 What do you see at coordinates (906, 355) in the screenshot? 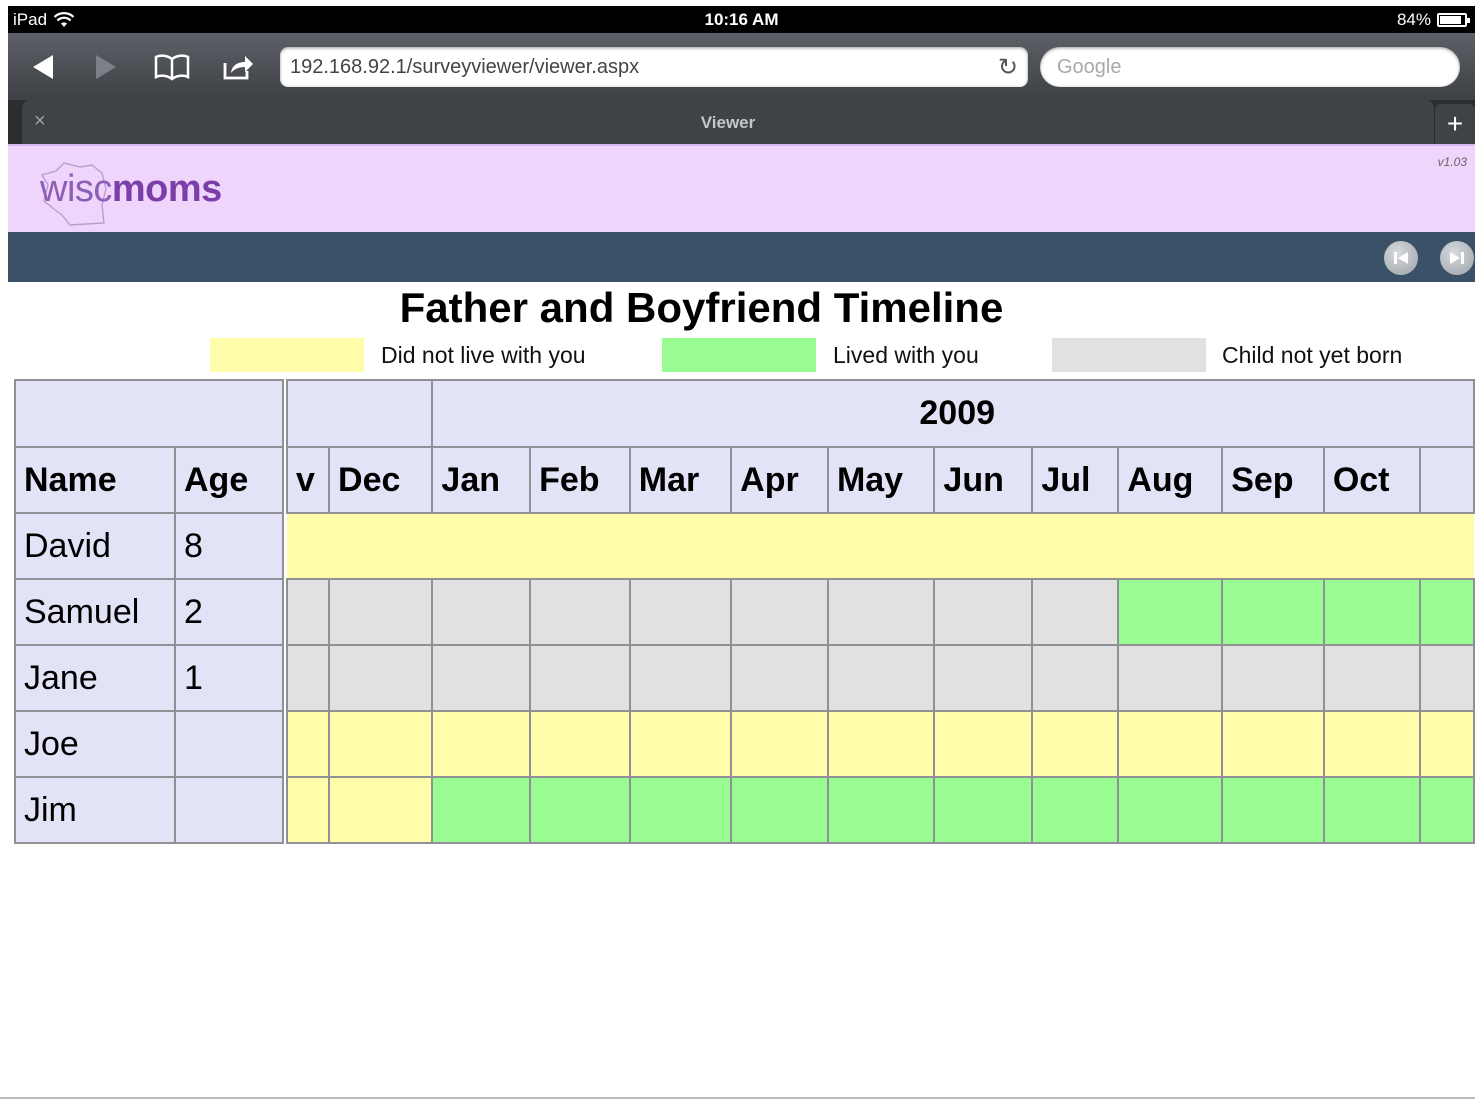
I see `legend-label-lived-with: Lived with you` at bounding box center [906, 355].